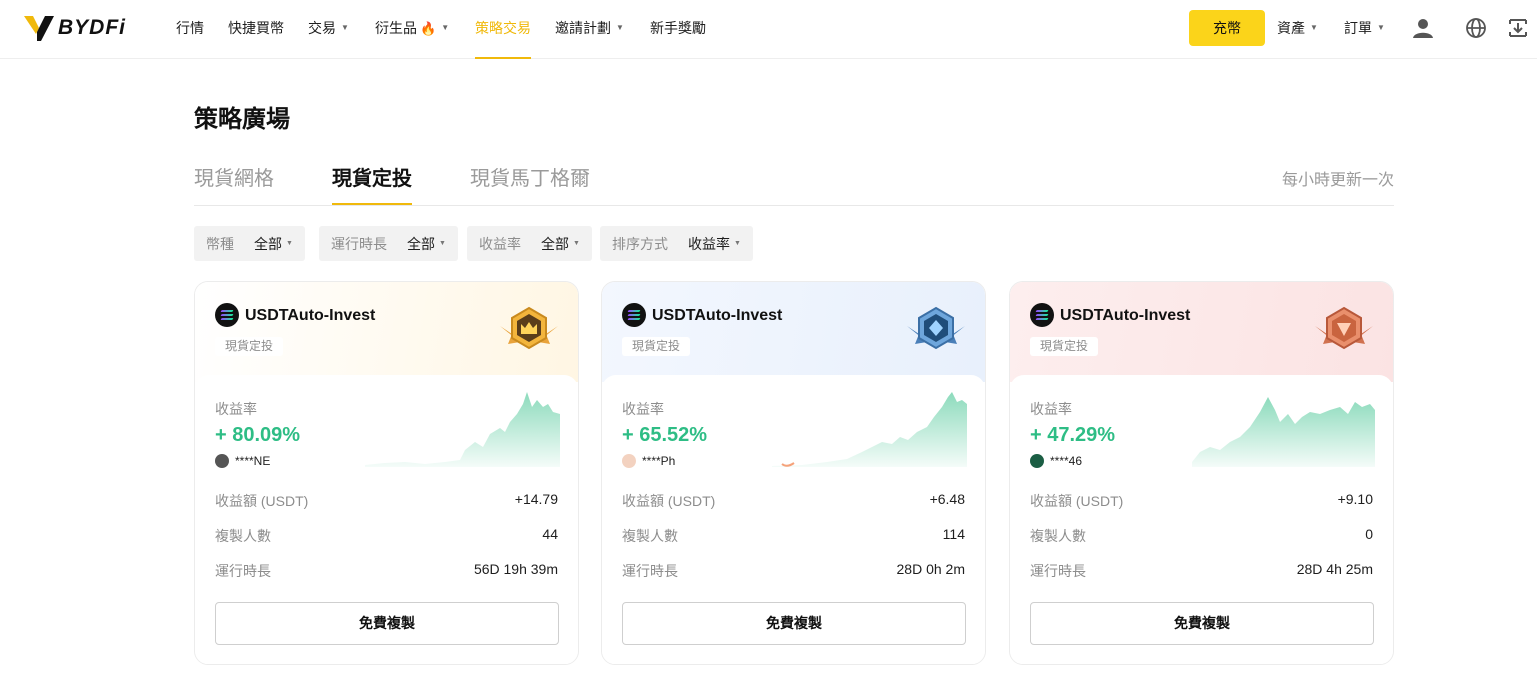  Describe the element at coordinates (39, 28) in the screenshot. I see `logo-mark-icon` at that location.